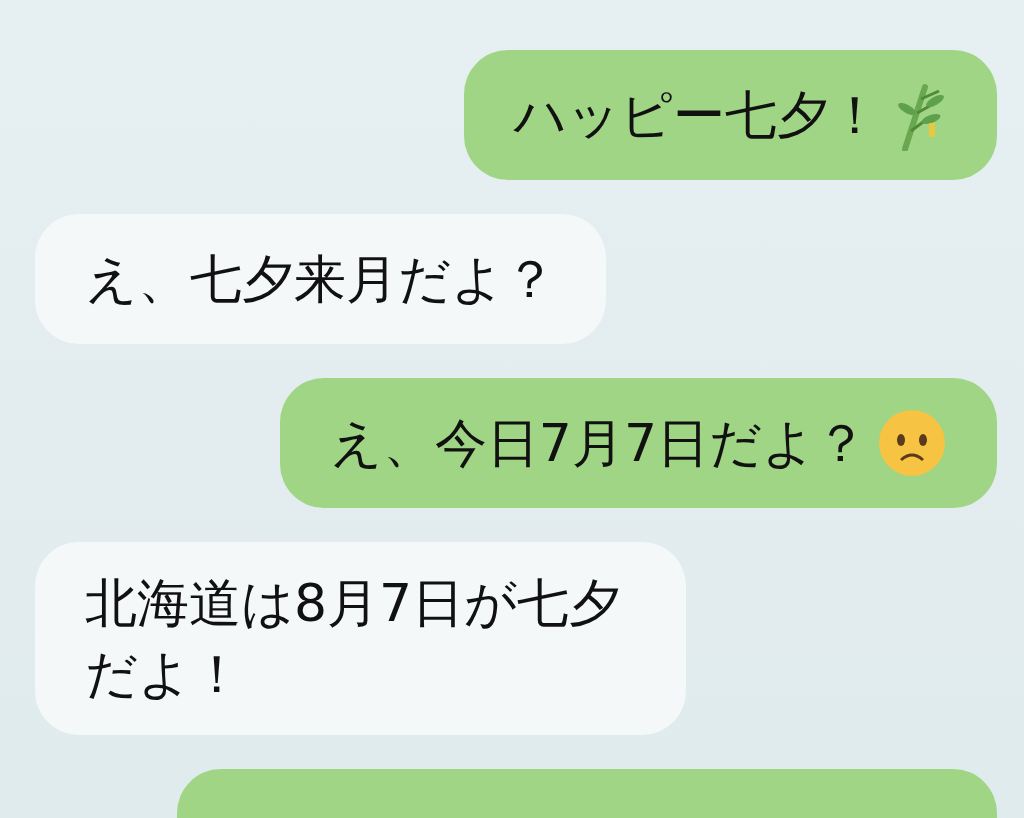 The width and height of the screenshot is (1024, 818). What do you see at coordinates (320, 279) in the screenshot?
I see `message-text: え、七夕来月だよ？` at bounding box center [320, 279].